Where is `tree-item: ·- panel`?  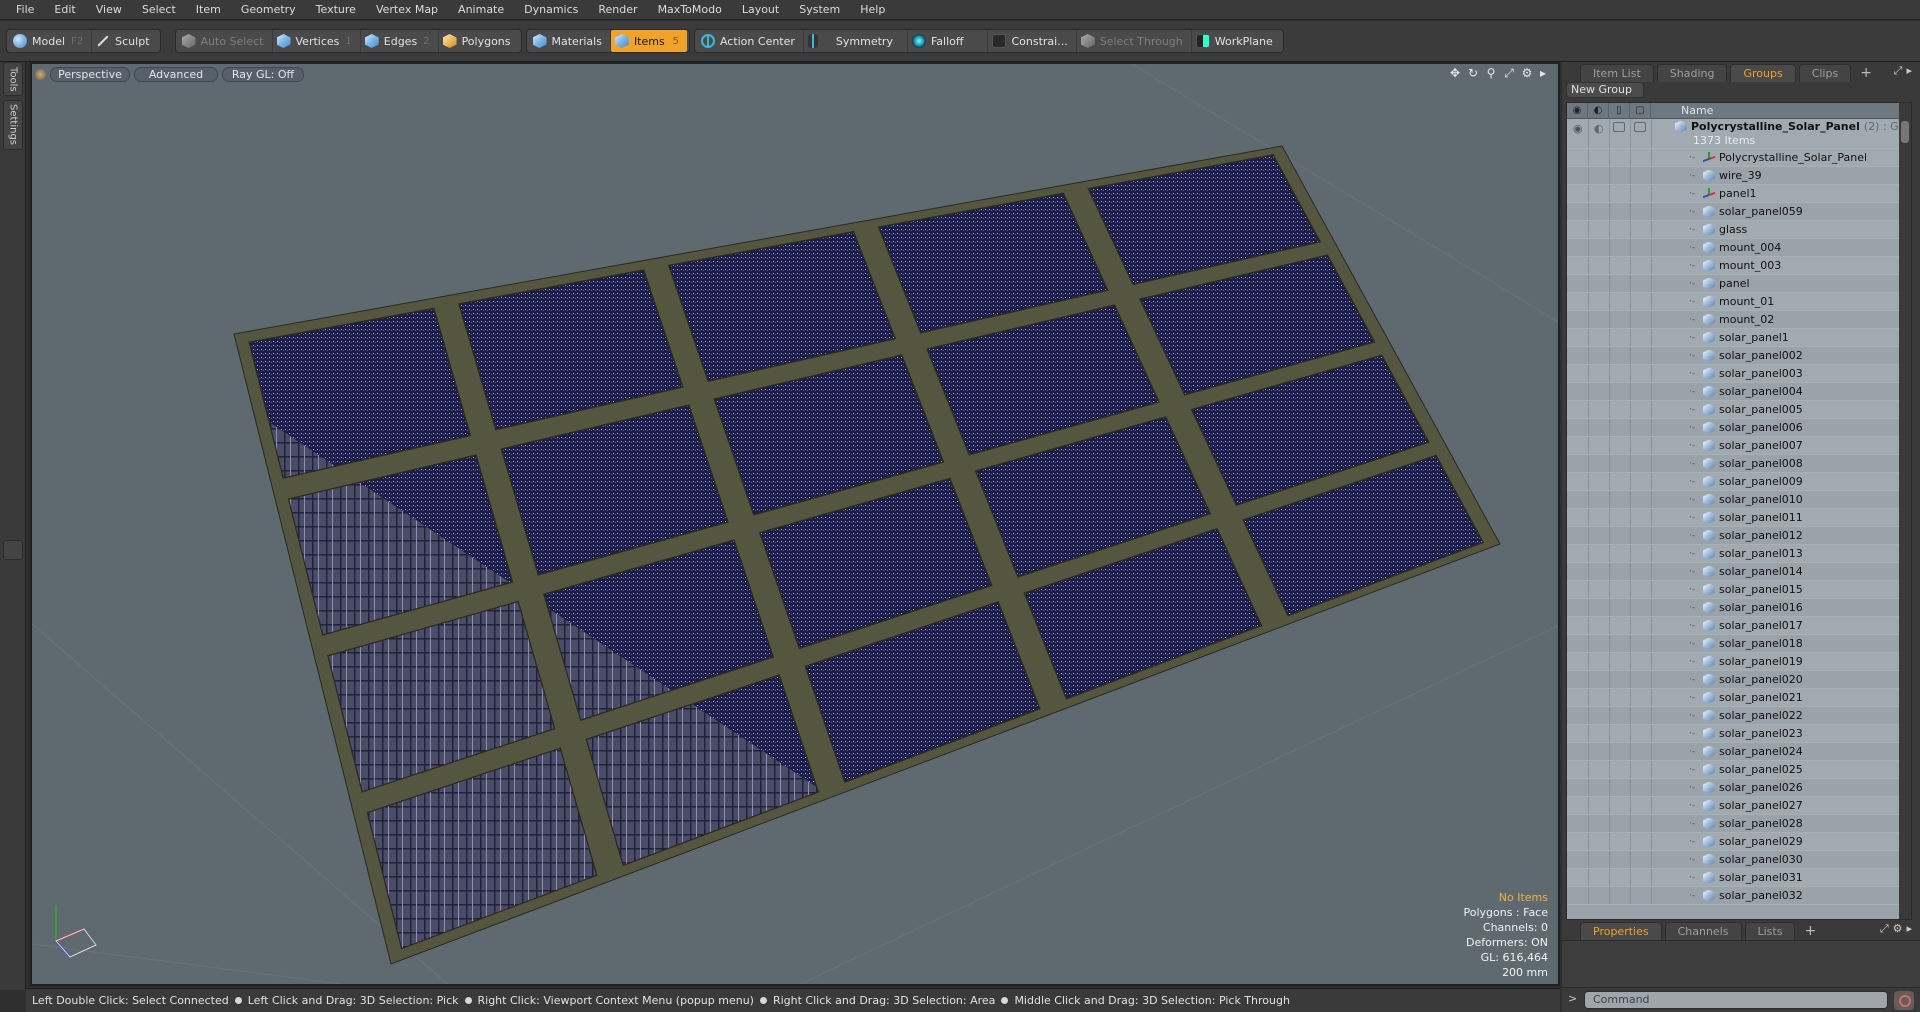 tree-item: ·- panel is located at coordinates (1739, 284).